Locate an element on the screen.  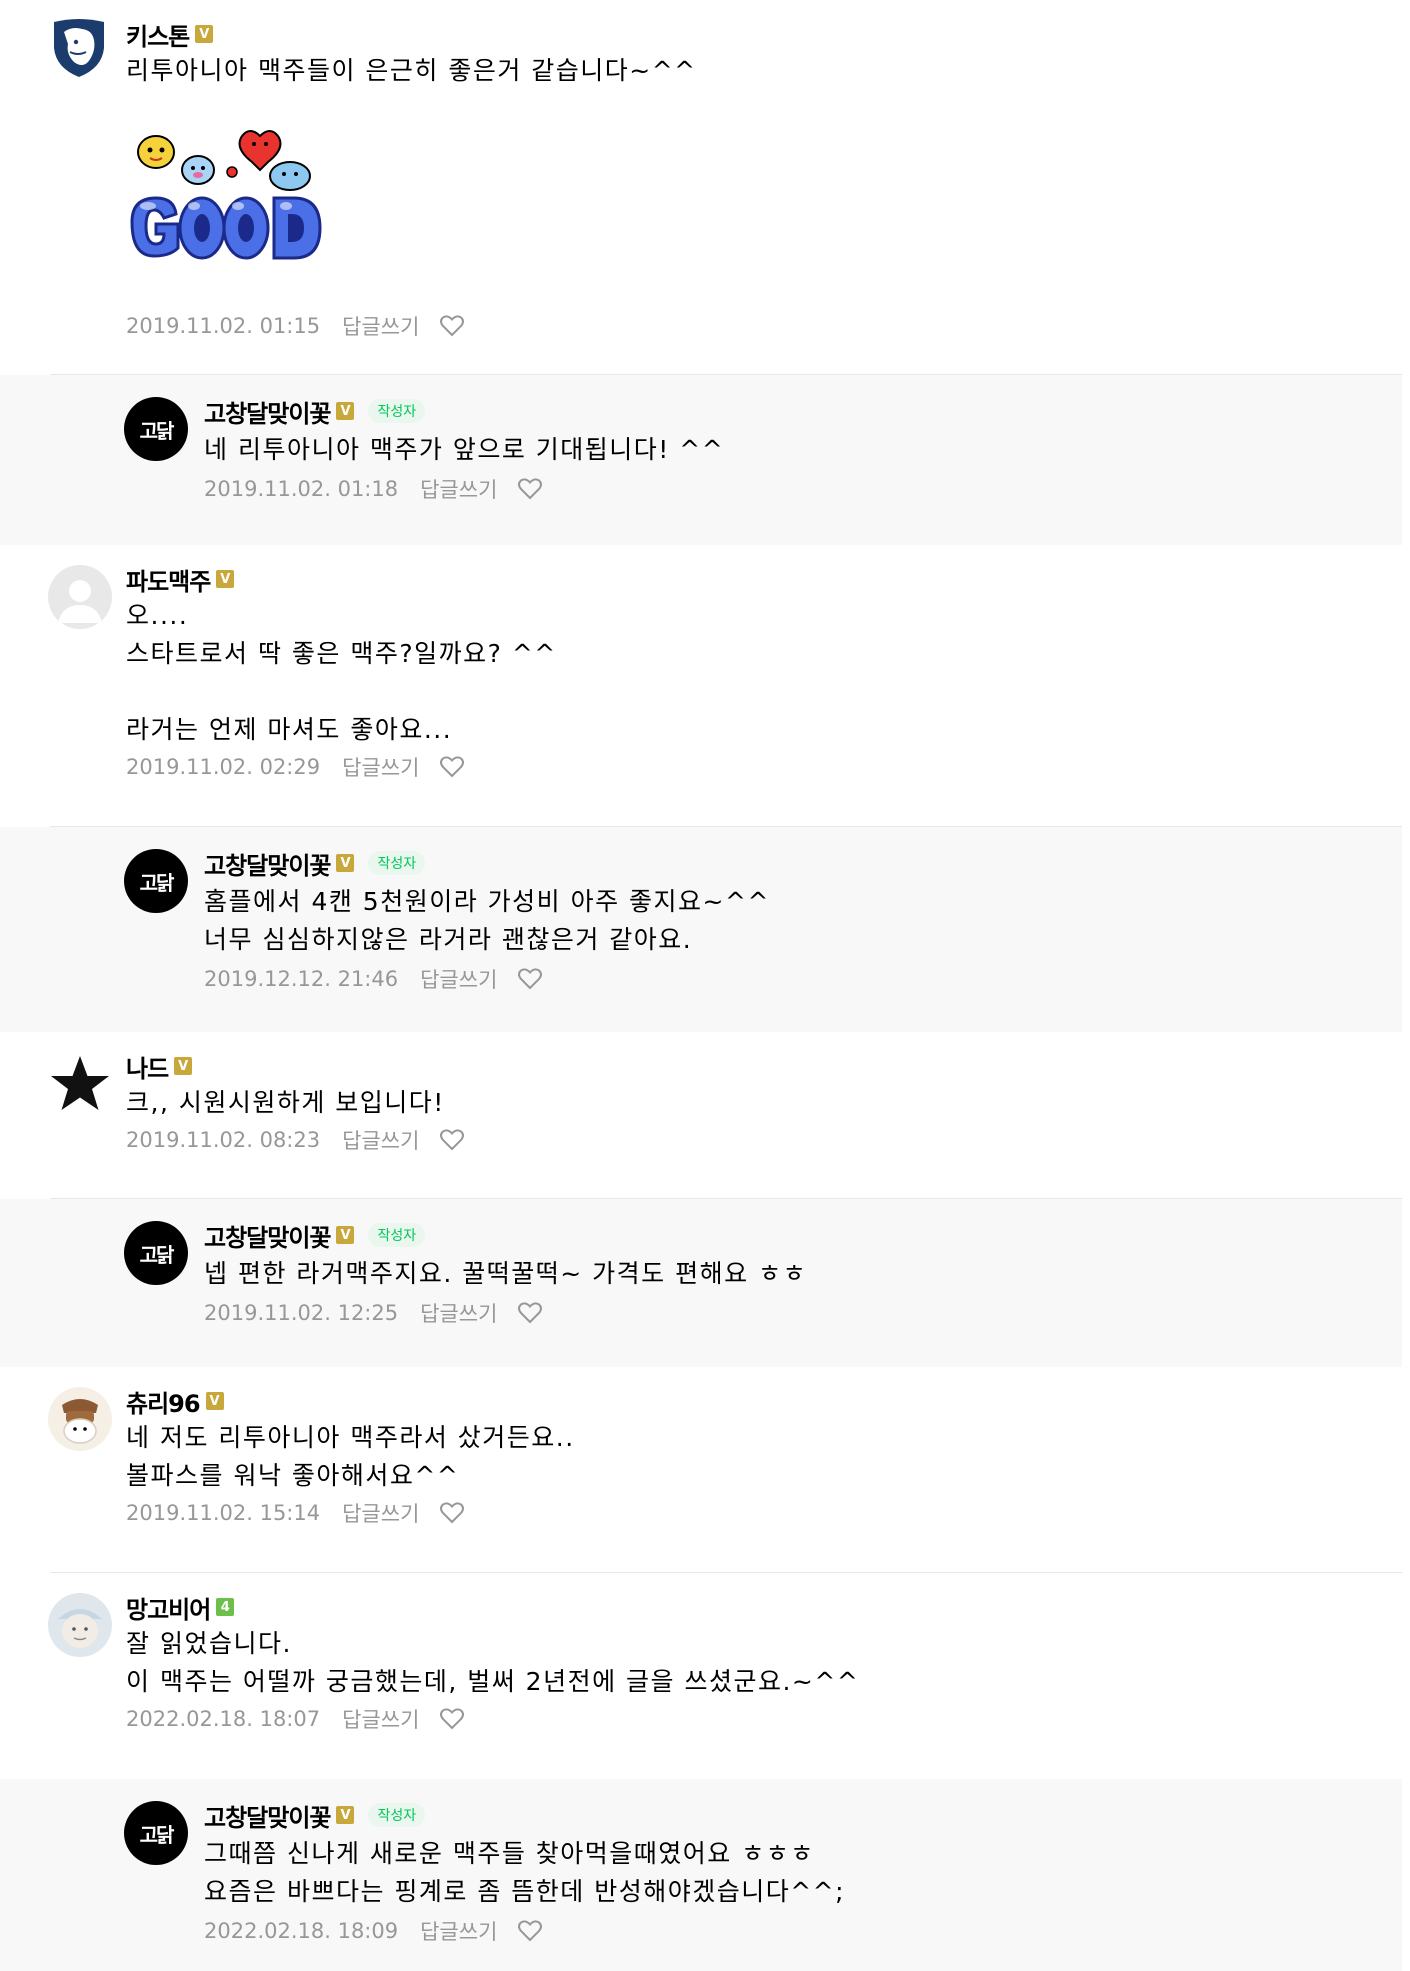
comment-date: 2019.11.02. 01:18 is located at coordinates (301, 489).